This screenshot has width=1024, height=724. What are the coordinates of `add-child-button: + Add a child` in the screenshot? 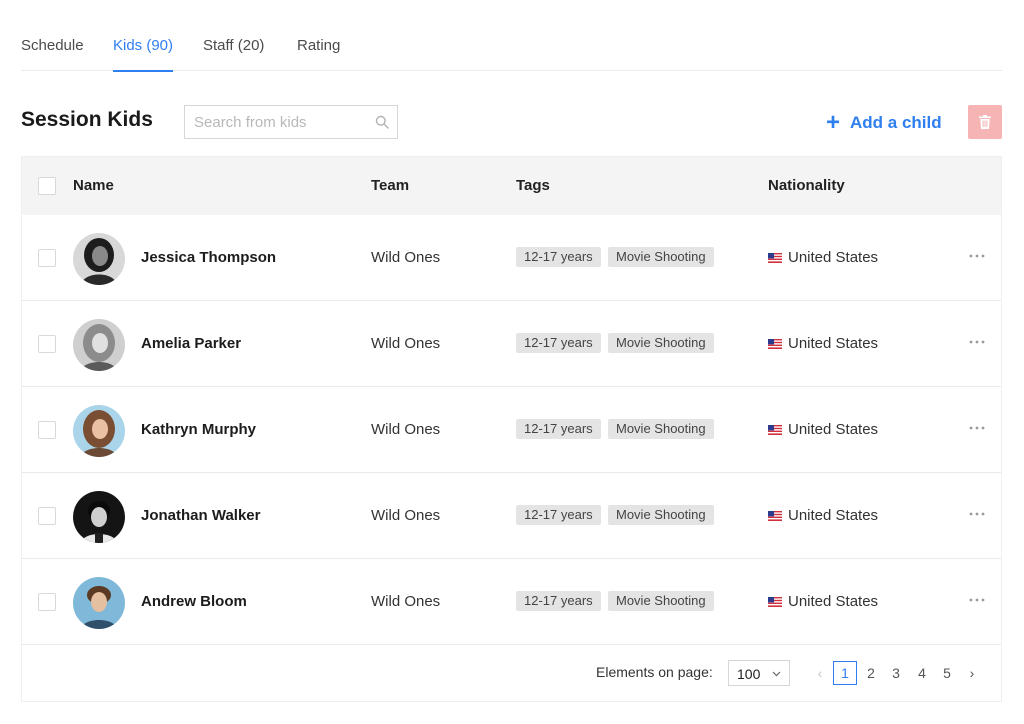 It's located at (884, 123).